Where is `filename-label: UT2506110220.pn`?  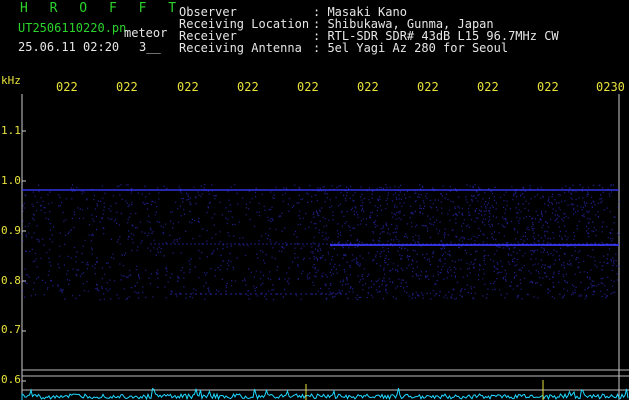
filename-label: UT2506110220.pn is located at coordinates (72, 28).